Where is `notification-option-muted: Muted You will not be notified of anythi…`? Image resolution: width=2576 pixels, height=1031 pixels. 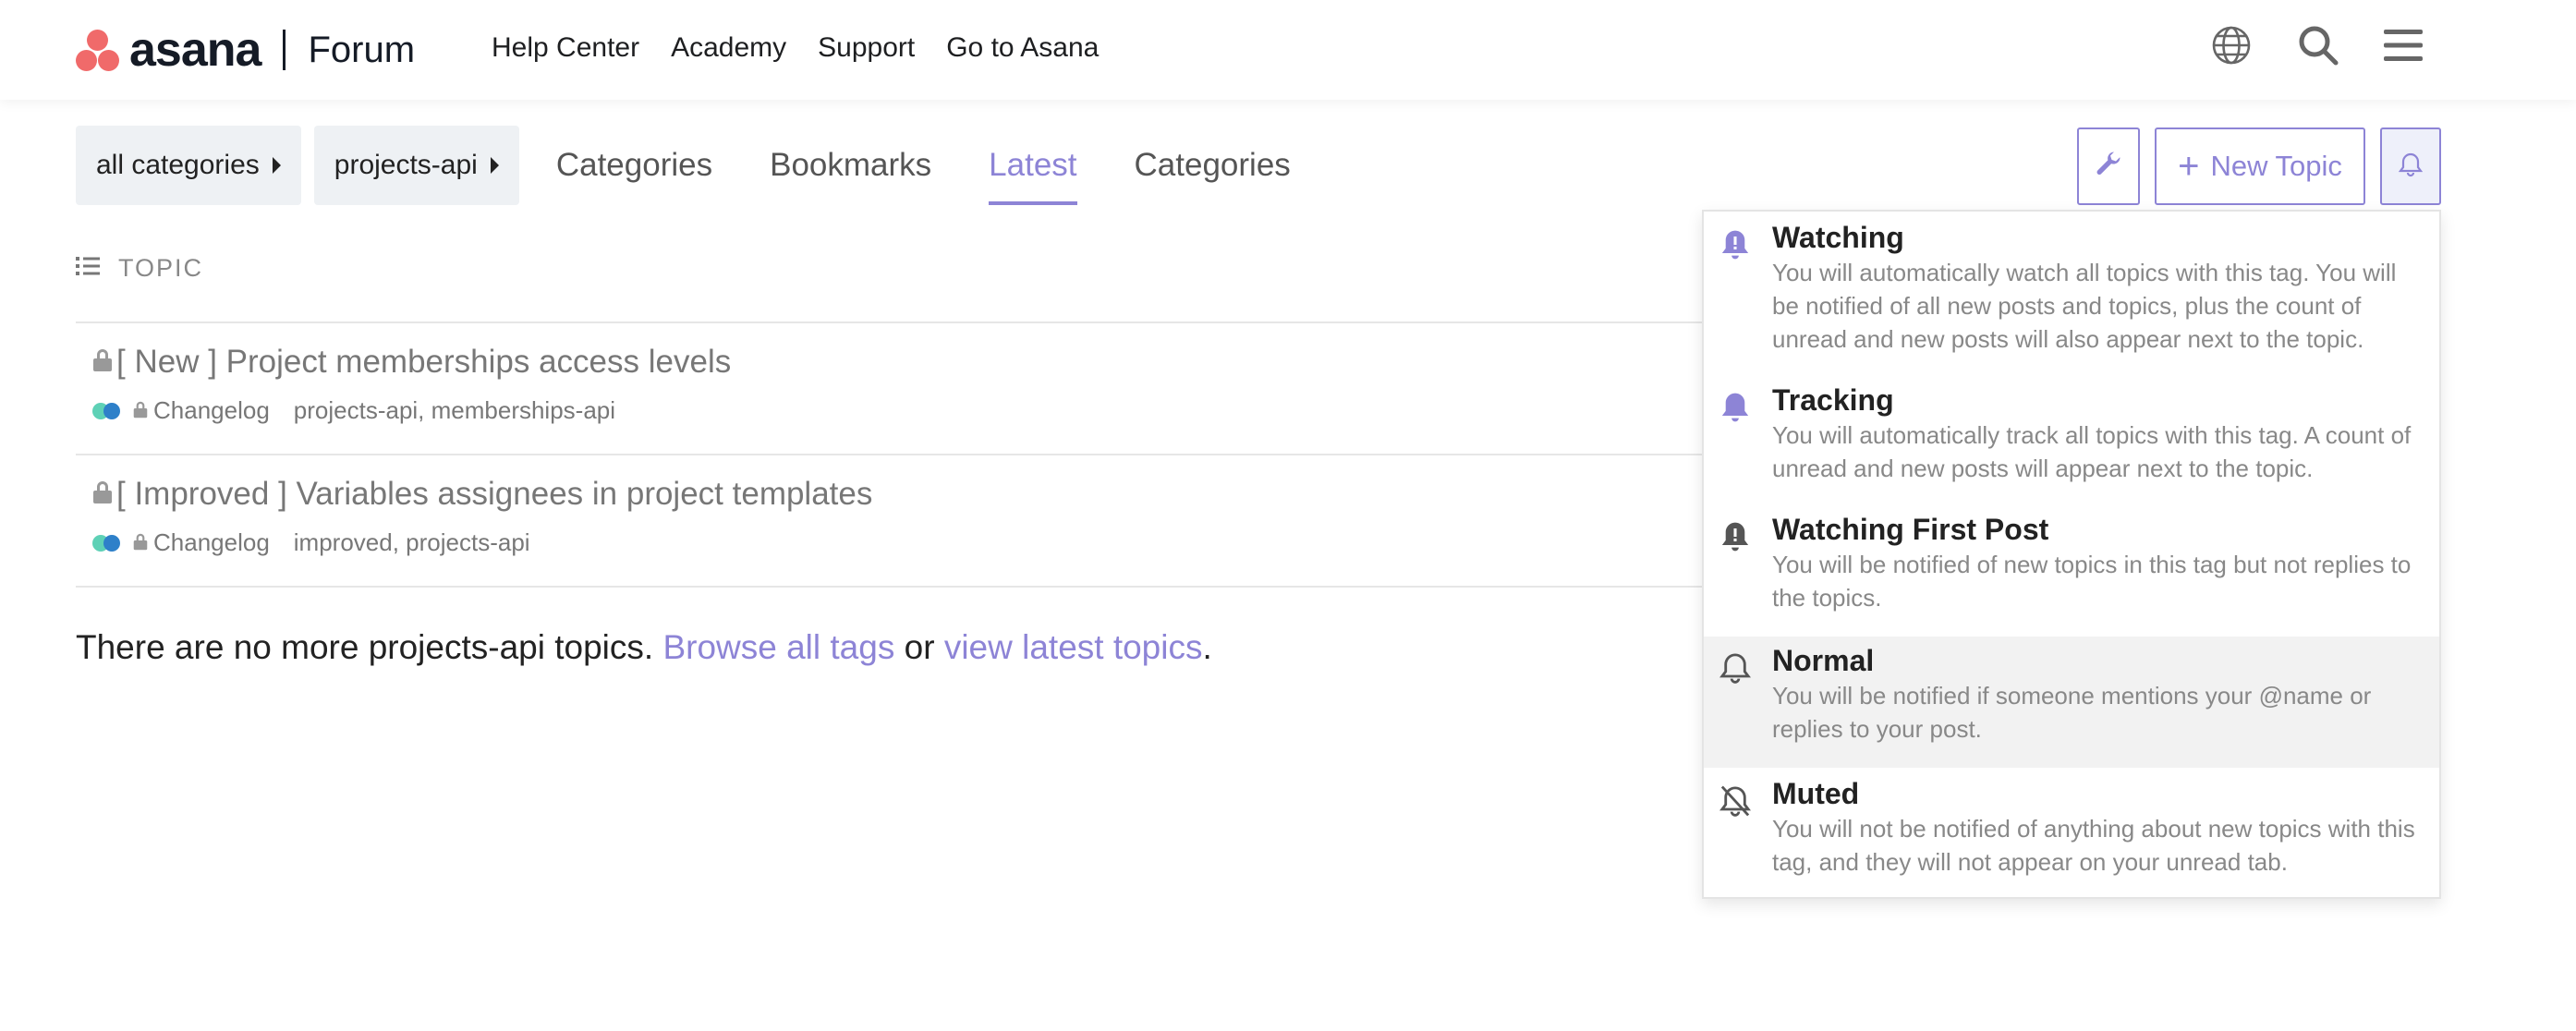 notification-option-muted: Muted You will not be notified of anythi… is located at coordinates (2071, 827).